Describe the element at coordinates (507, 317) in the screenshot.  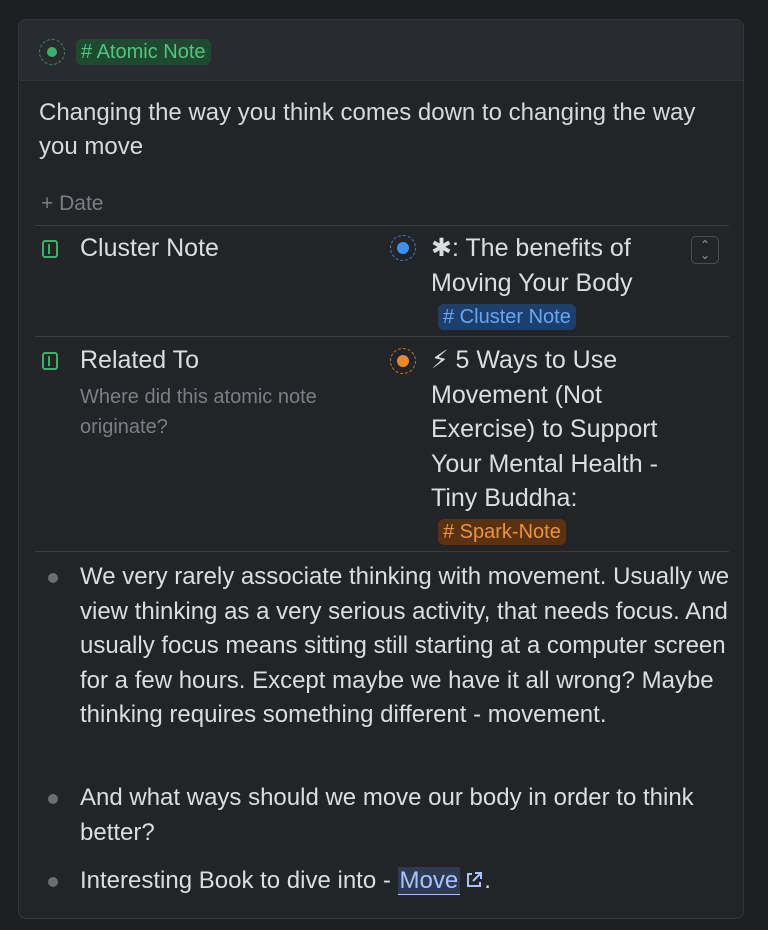
I see `cluster-note-tag: # Cluster Note` at that location.